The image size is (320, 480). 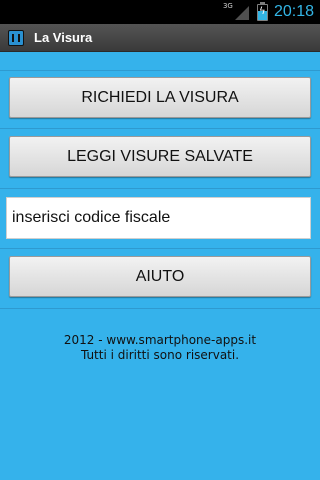 What do you see at coordinates (160, 340) in the screenshot?
I see `footer-copyright: 2012 - www.smartphone-apps.it` at bounding box center [160, 340].